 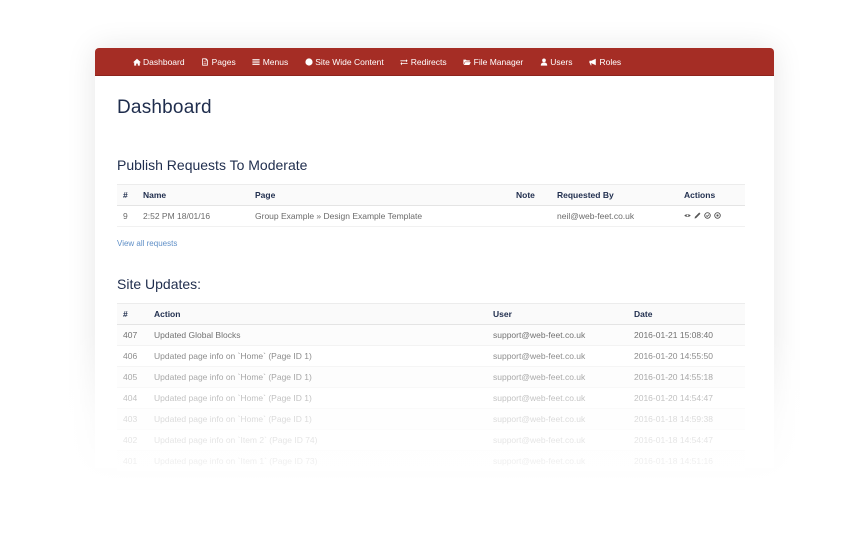 I want to click on col-user: User, so click(x=502, y=314).